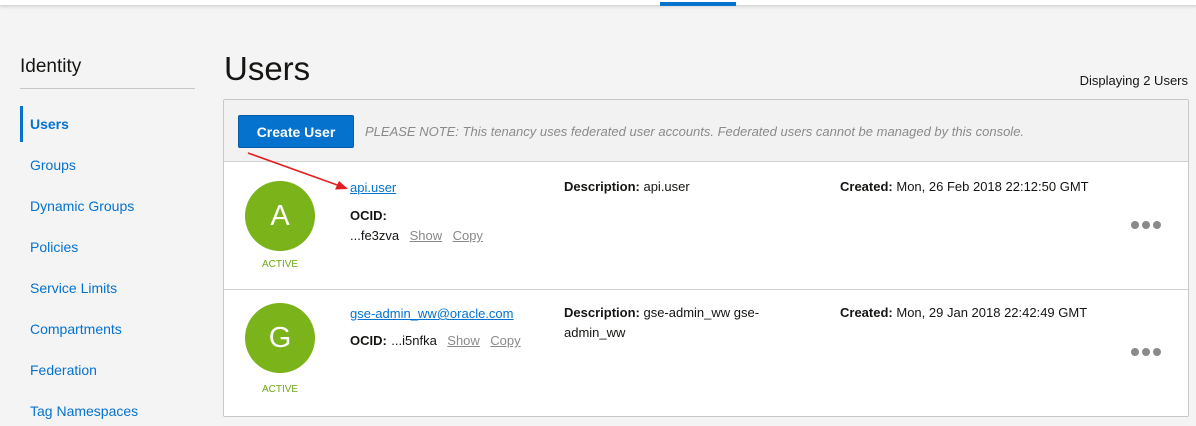 Image resolution: width=1196 pixels, height=426 pixels. I want to click on page-title: Users, so click(267, 68).